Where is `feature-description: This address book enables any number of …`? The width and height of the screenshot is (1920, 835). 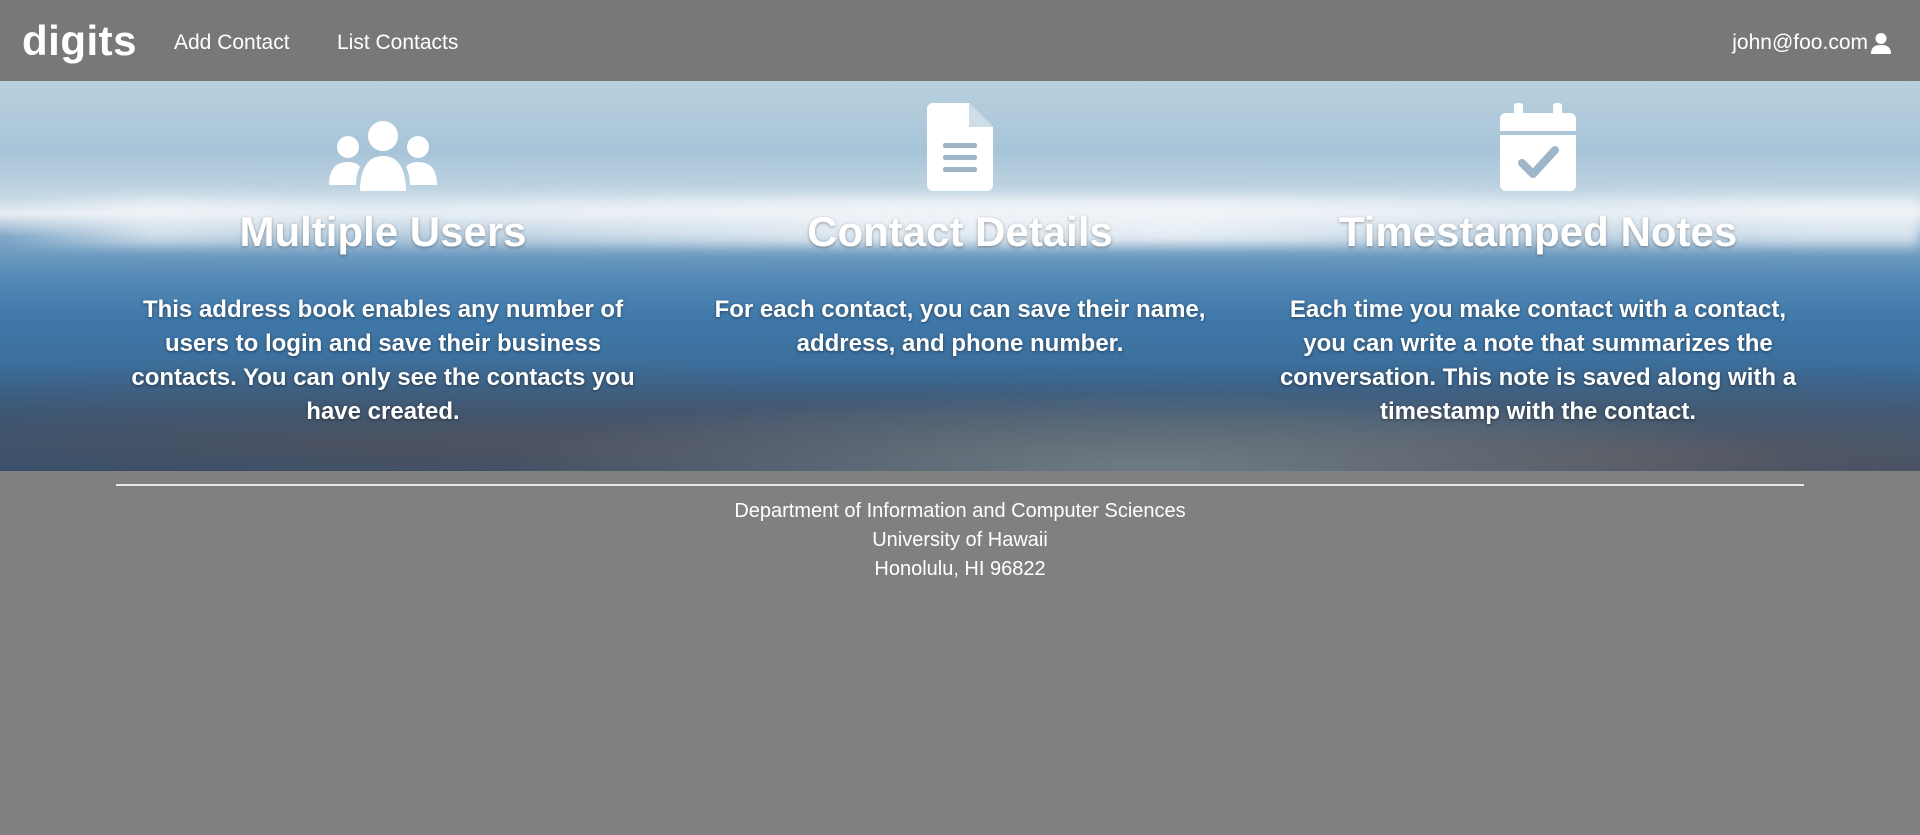 feature-description: This address book enables any number of … is located at coordinates (383, 360).